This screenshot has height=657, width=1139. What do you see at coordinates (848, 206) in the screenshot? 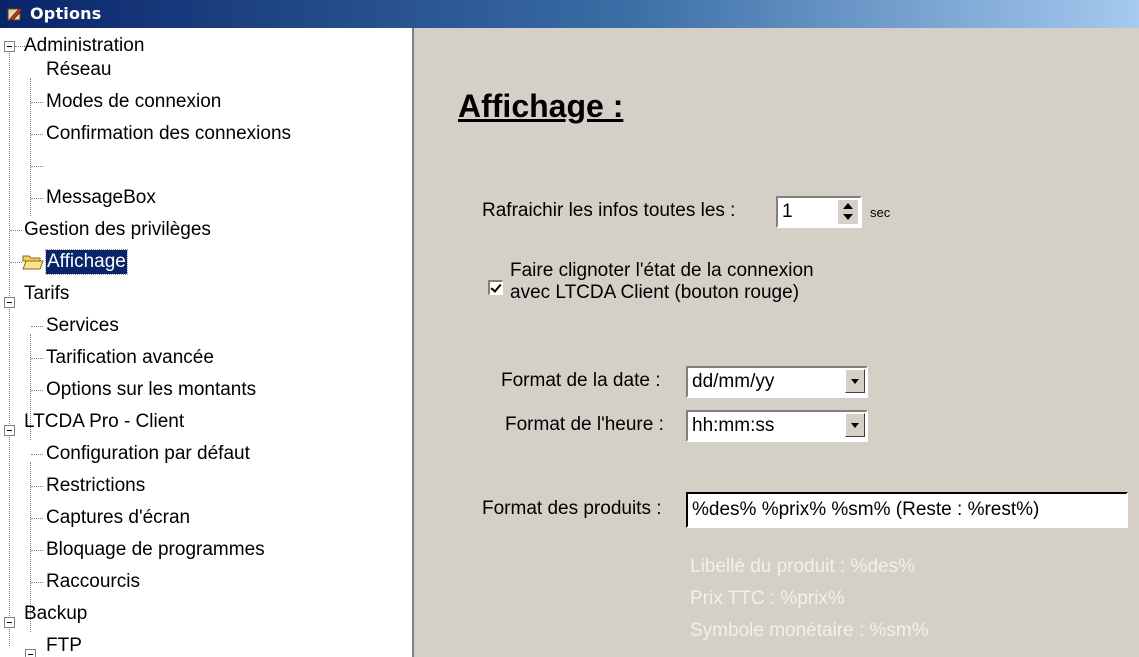
I see `spin-up-icon` at bounding box center [848, 206].